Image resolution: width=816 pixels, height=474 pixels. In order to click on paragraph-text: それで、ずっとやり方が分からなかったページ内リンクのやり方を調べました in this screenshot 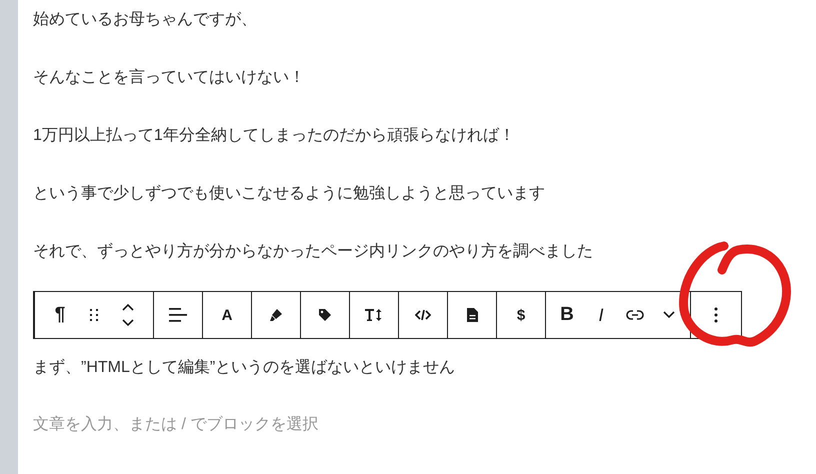, I will do `click(313, 252)`.